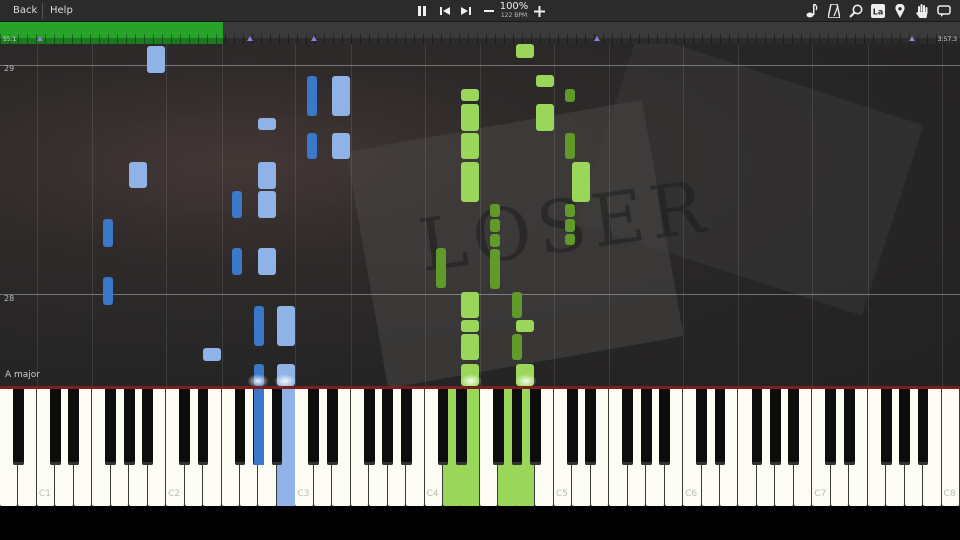 The width and height of the screenshot is (960, 540). Describe the element at coordinates (720, 427) in the screenshot. I see `black-key-d6s` at that location.